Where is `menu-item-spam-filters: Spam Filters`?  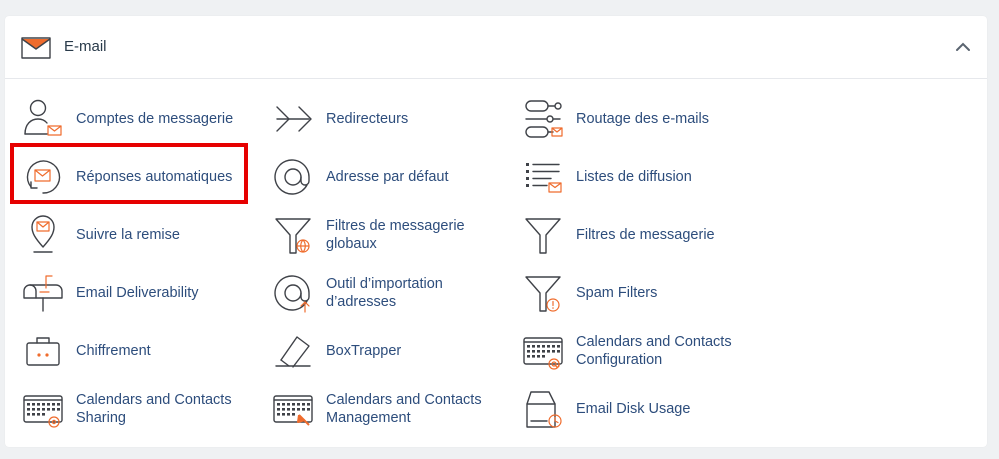 menu-item-spam-filters: Spam Filters is located at coordinates (629, 293).